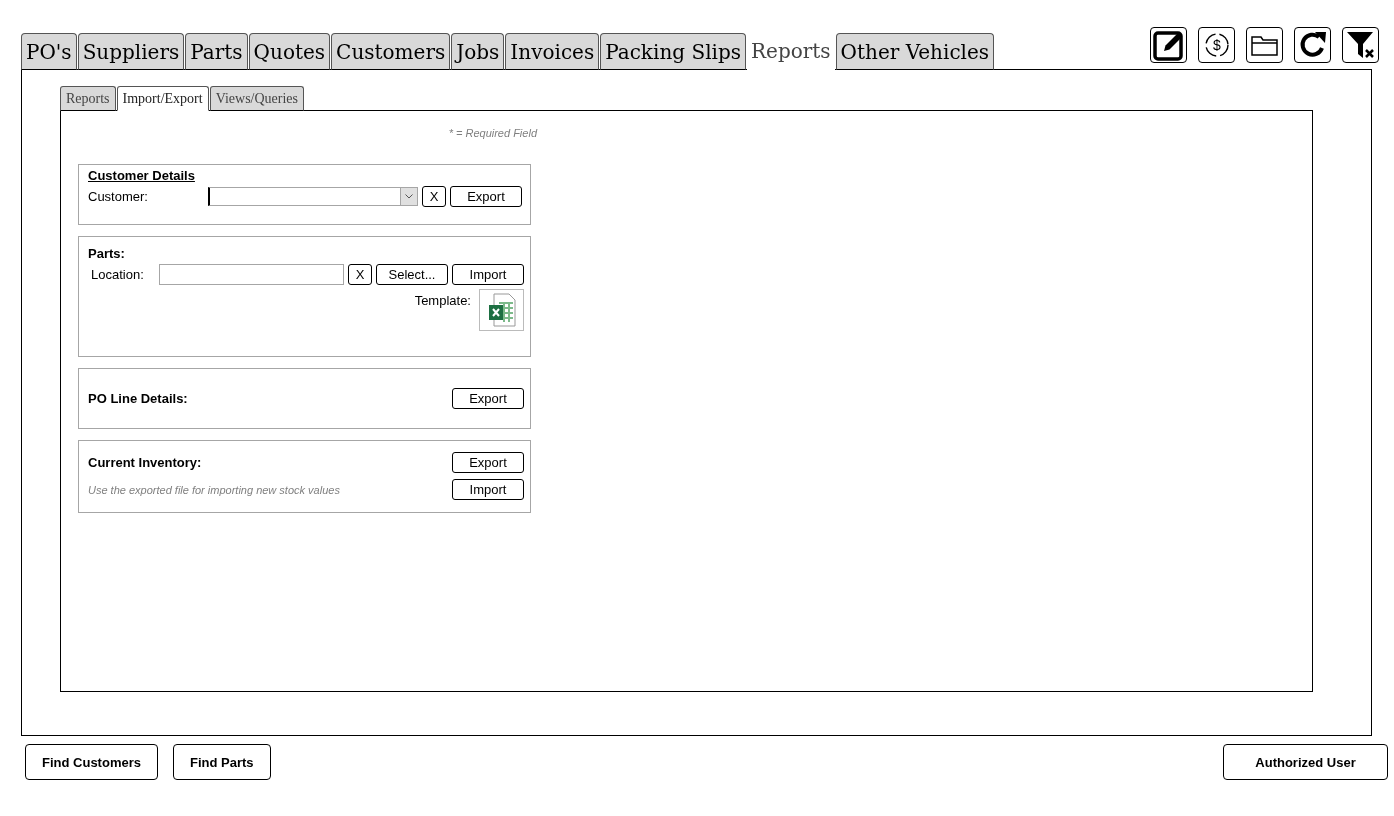 The height and width of the screenshot is (816, 1394). I want to click on sub-tab: Import/Export, so click(162, 98).